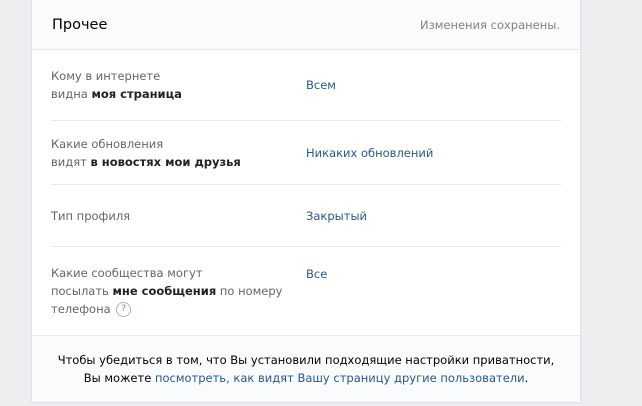 The image size is (642, 406). I want to click on setting-row-profile-type: Тип профиля Закрытый, so click(306, 216).